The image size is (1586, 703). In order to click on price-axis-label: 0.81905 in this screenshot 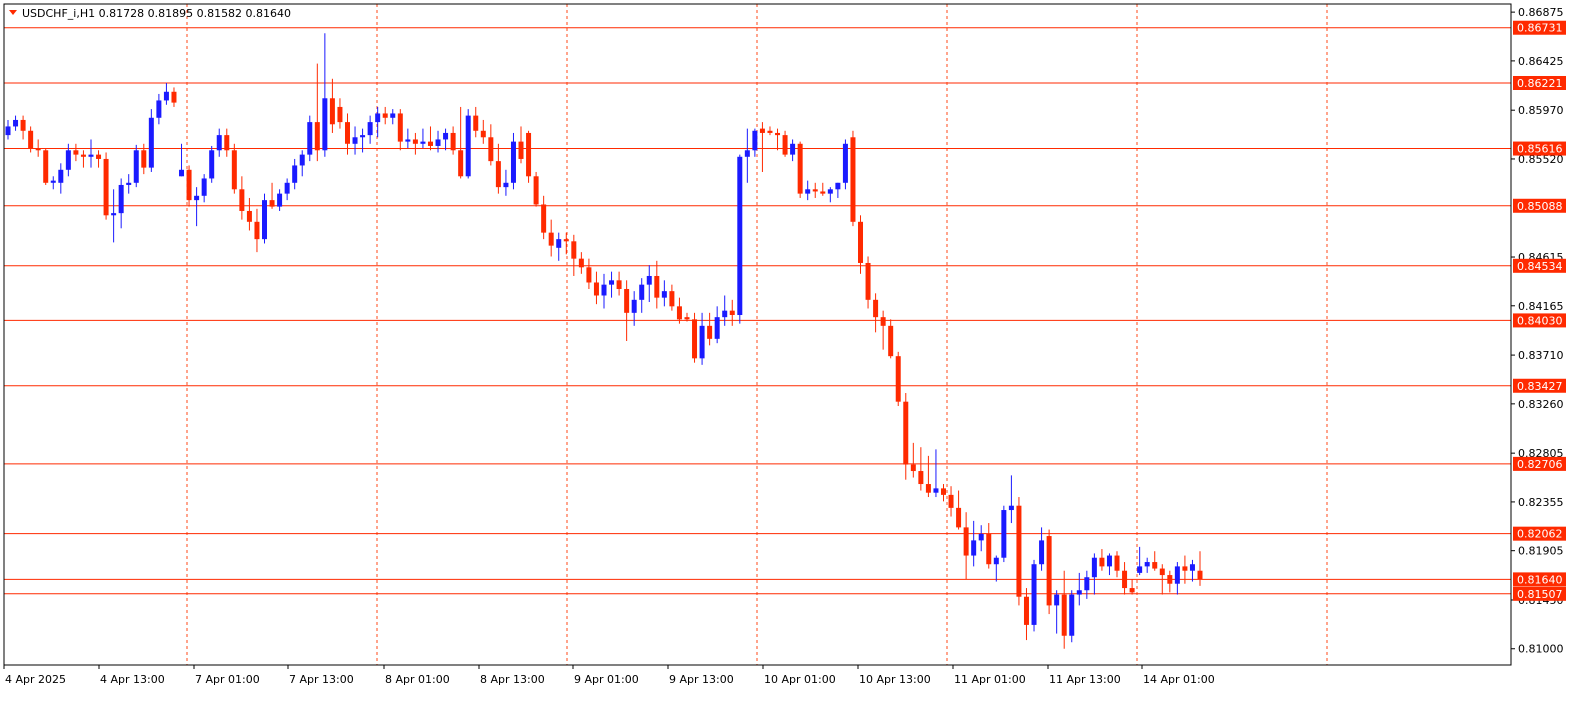, I will do `click(1541, 551)`.